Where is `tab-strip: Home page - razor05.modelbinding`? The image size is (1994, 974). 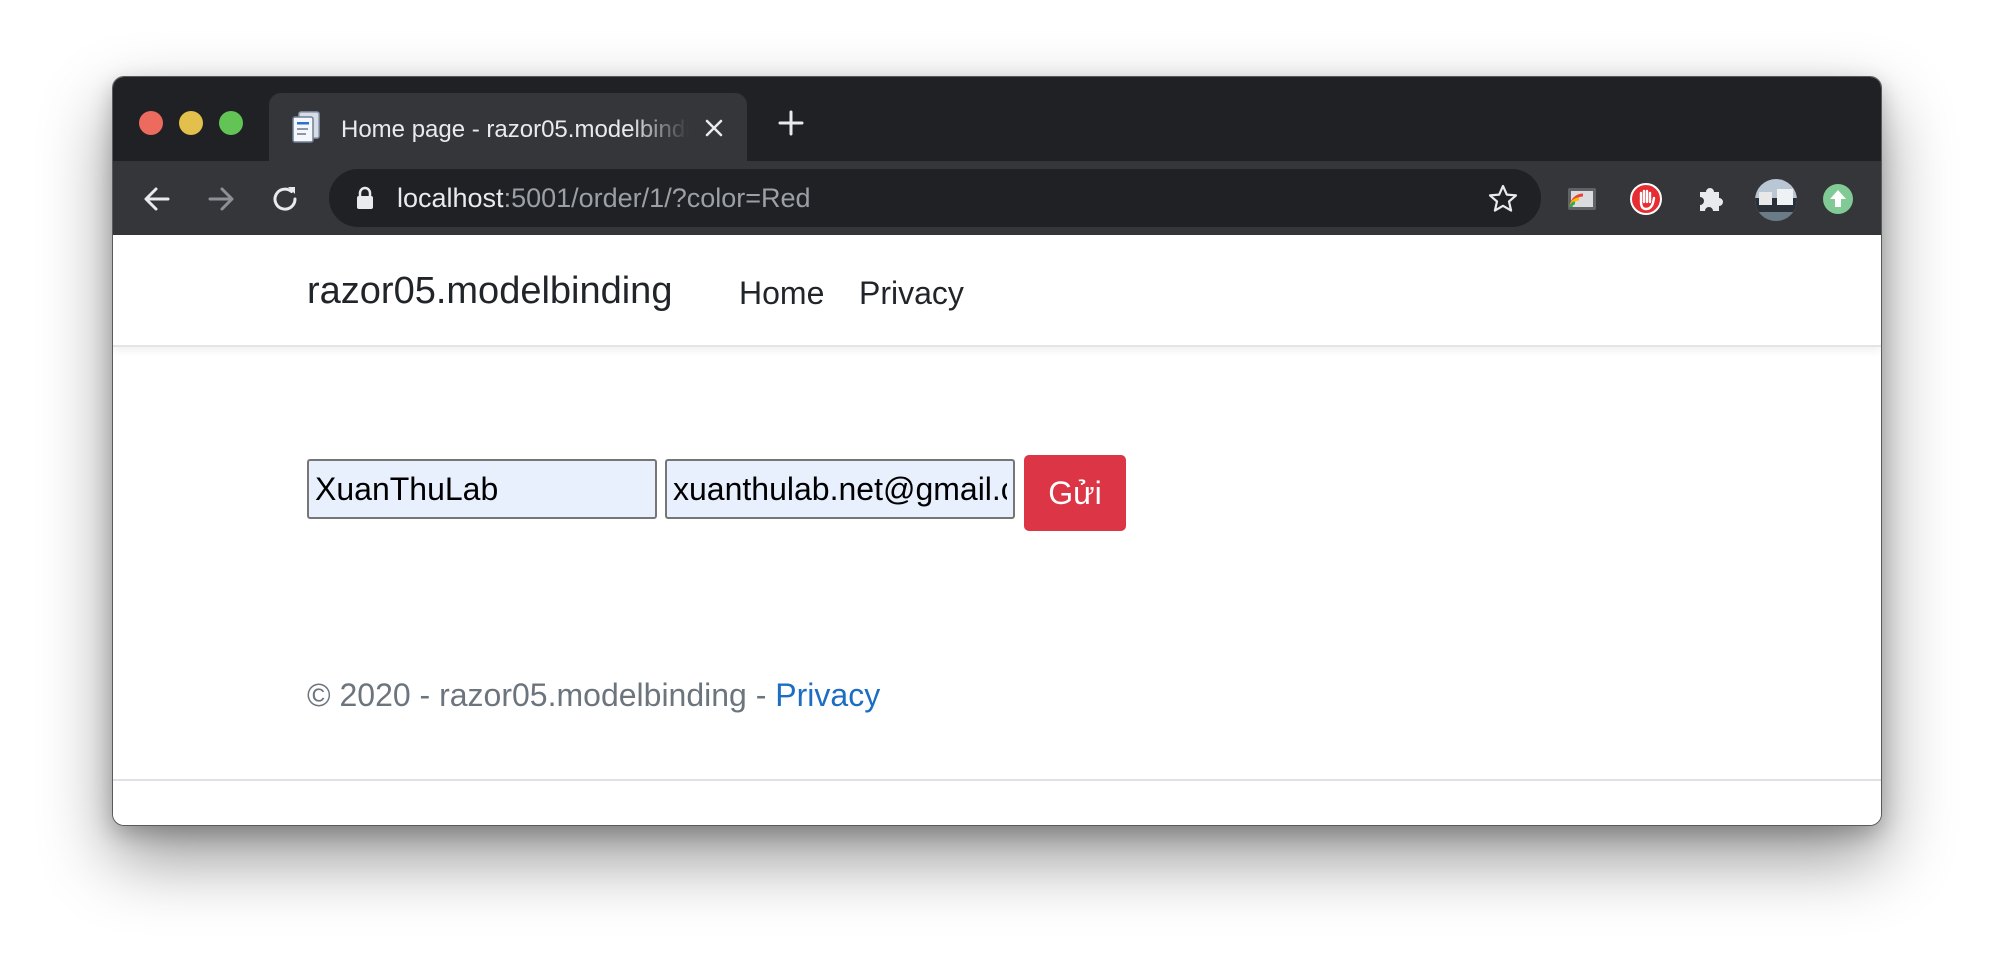
tab-strip: Home page - razor05.modelbinding is located at coordinates (997, 119).